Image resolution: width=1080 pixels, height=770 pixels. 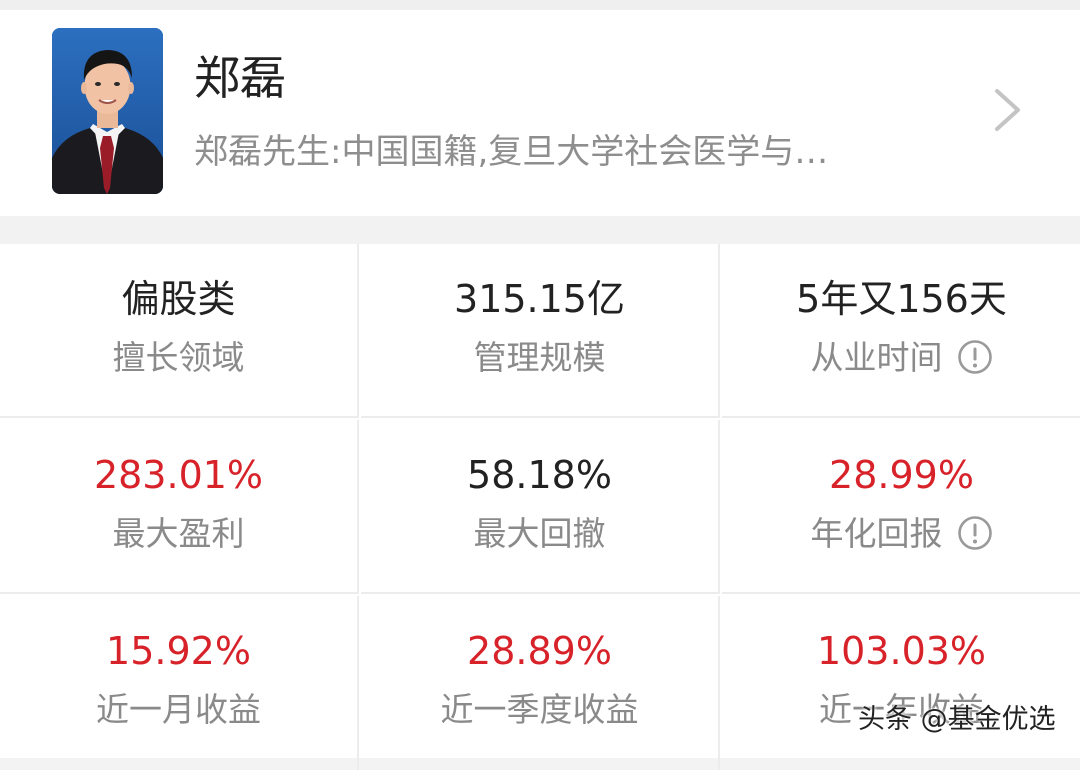 I want to click on top-strip, so click(x=540, y=5).